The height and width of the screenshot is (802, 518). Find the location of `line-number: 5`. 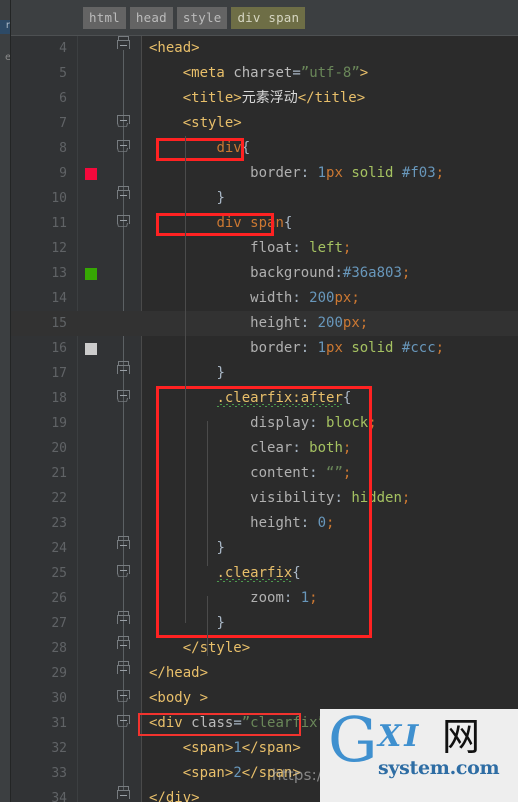

line-number: 5 is located at coordinates (63, 73).